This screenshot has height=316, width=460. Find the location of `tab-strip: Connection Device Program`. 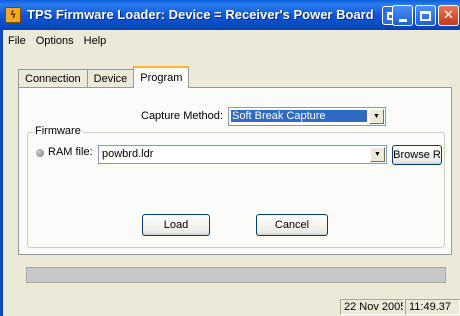

tab-strip: Connection Device Program is located at coordinates (104, 77).